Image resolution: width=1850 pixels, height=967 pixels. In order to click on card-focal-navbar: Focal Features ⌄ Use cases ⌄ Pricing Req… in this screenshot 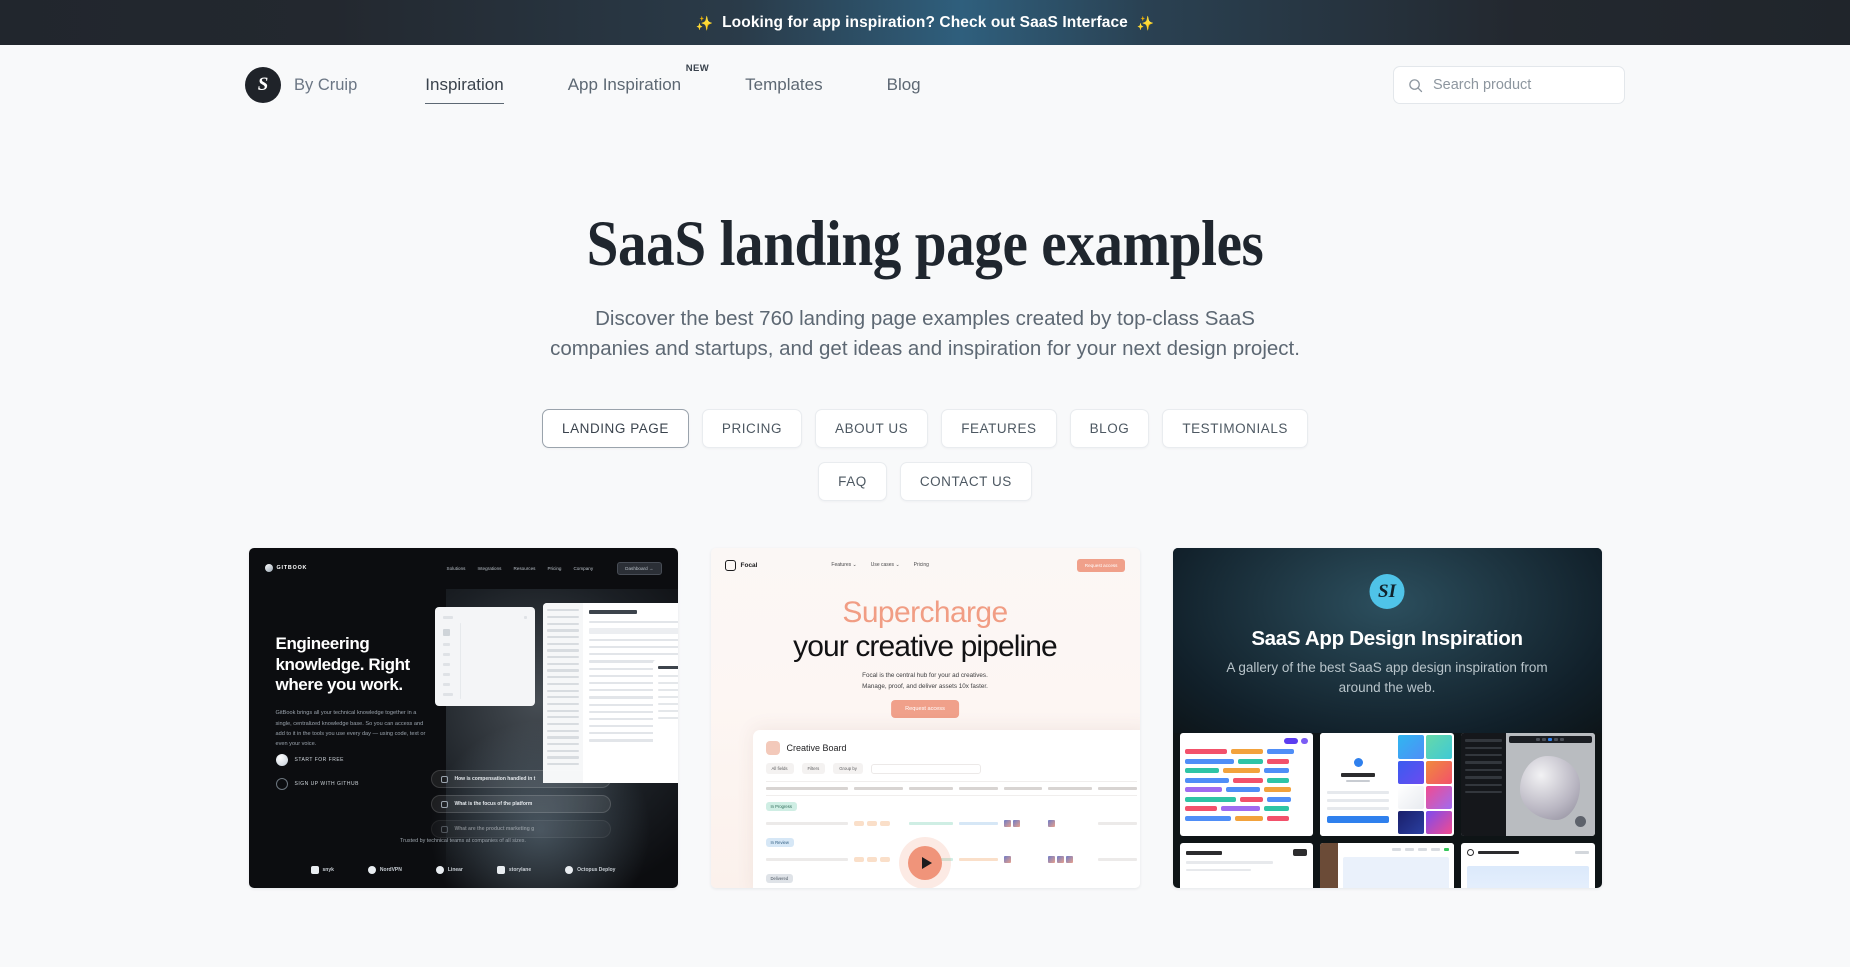, I will do `click(925, 565)`.